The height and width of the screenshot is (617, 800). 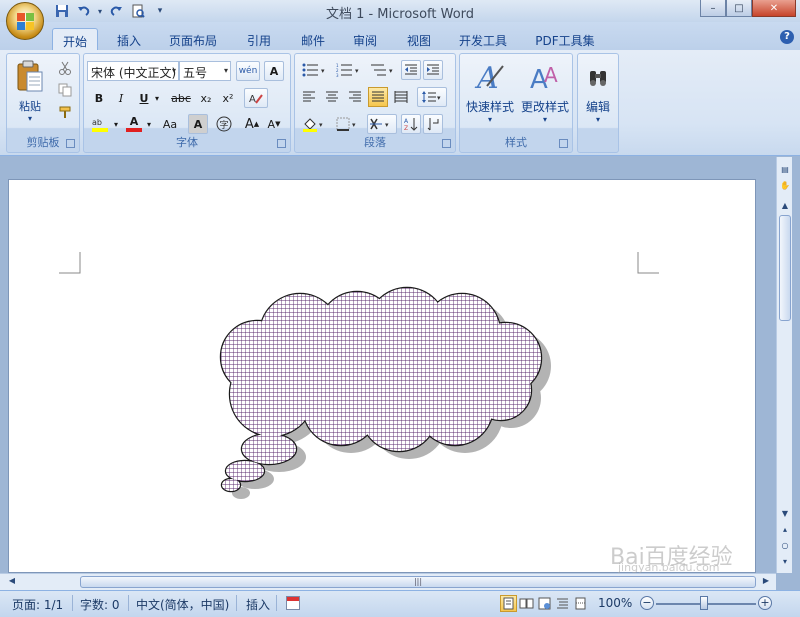 What do you see at coordinates (411, 124) in the screenshot?
I see `sort-icon: AZ` at bounding box center [411, 124].